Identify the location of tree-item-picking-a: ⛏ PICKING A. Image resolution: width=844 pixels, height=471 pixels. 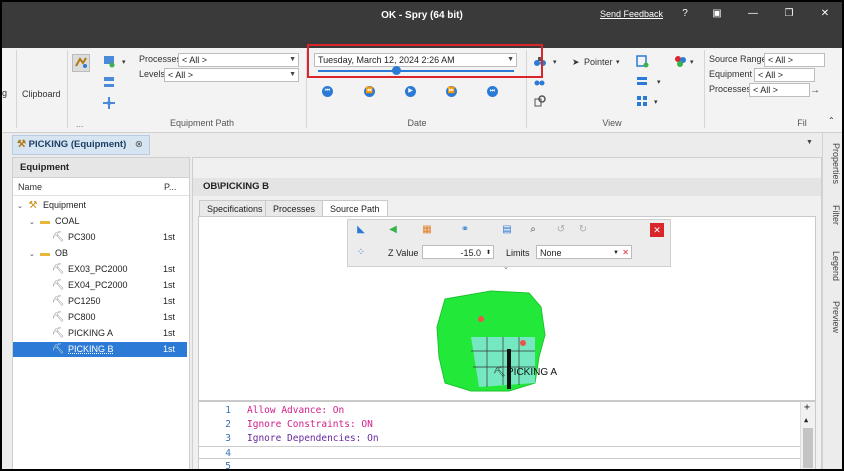
(82, 333).